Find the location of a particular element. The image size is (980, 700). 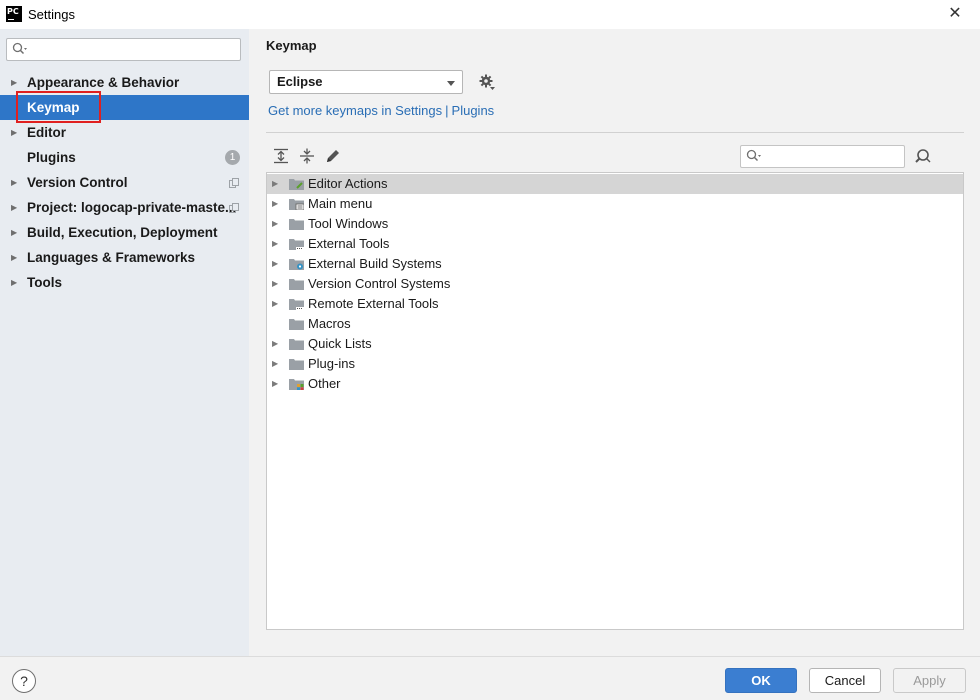

edit-icon is located at coordinates (333, 156).